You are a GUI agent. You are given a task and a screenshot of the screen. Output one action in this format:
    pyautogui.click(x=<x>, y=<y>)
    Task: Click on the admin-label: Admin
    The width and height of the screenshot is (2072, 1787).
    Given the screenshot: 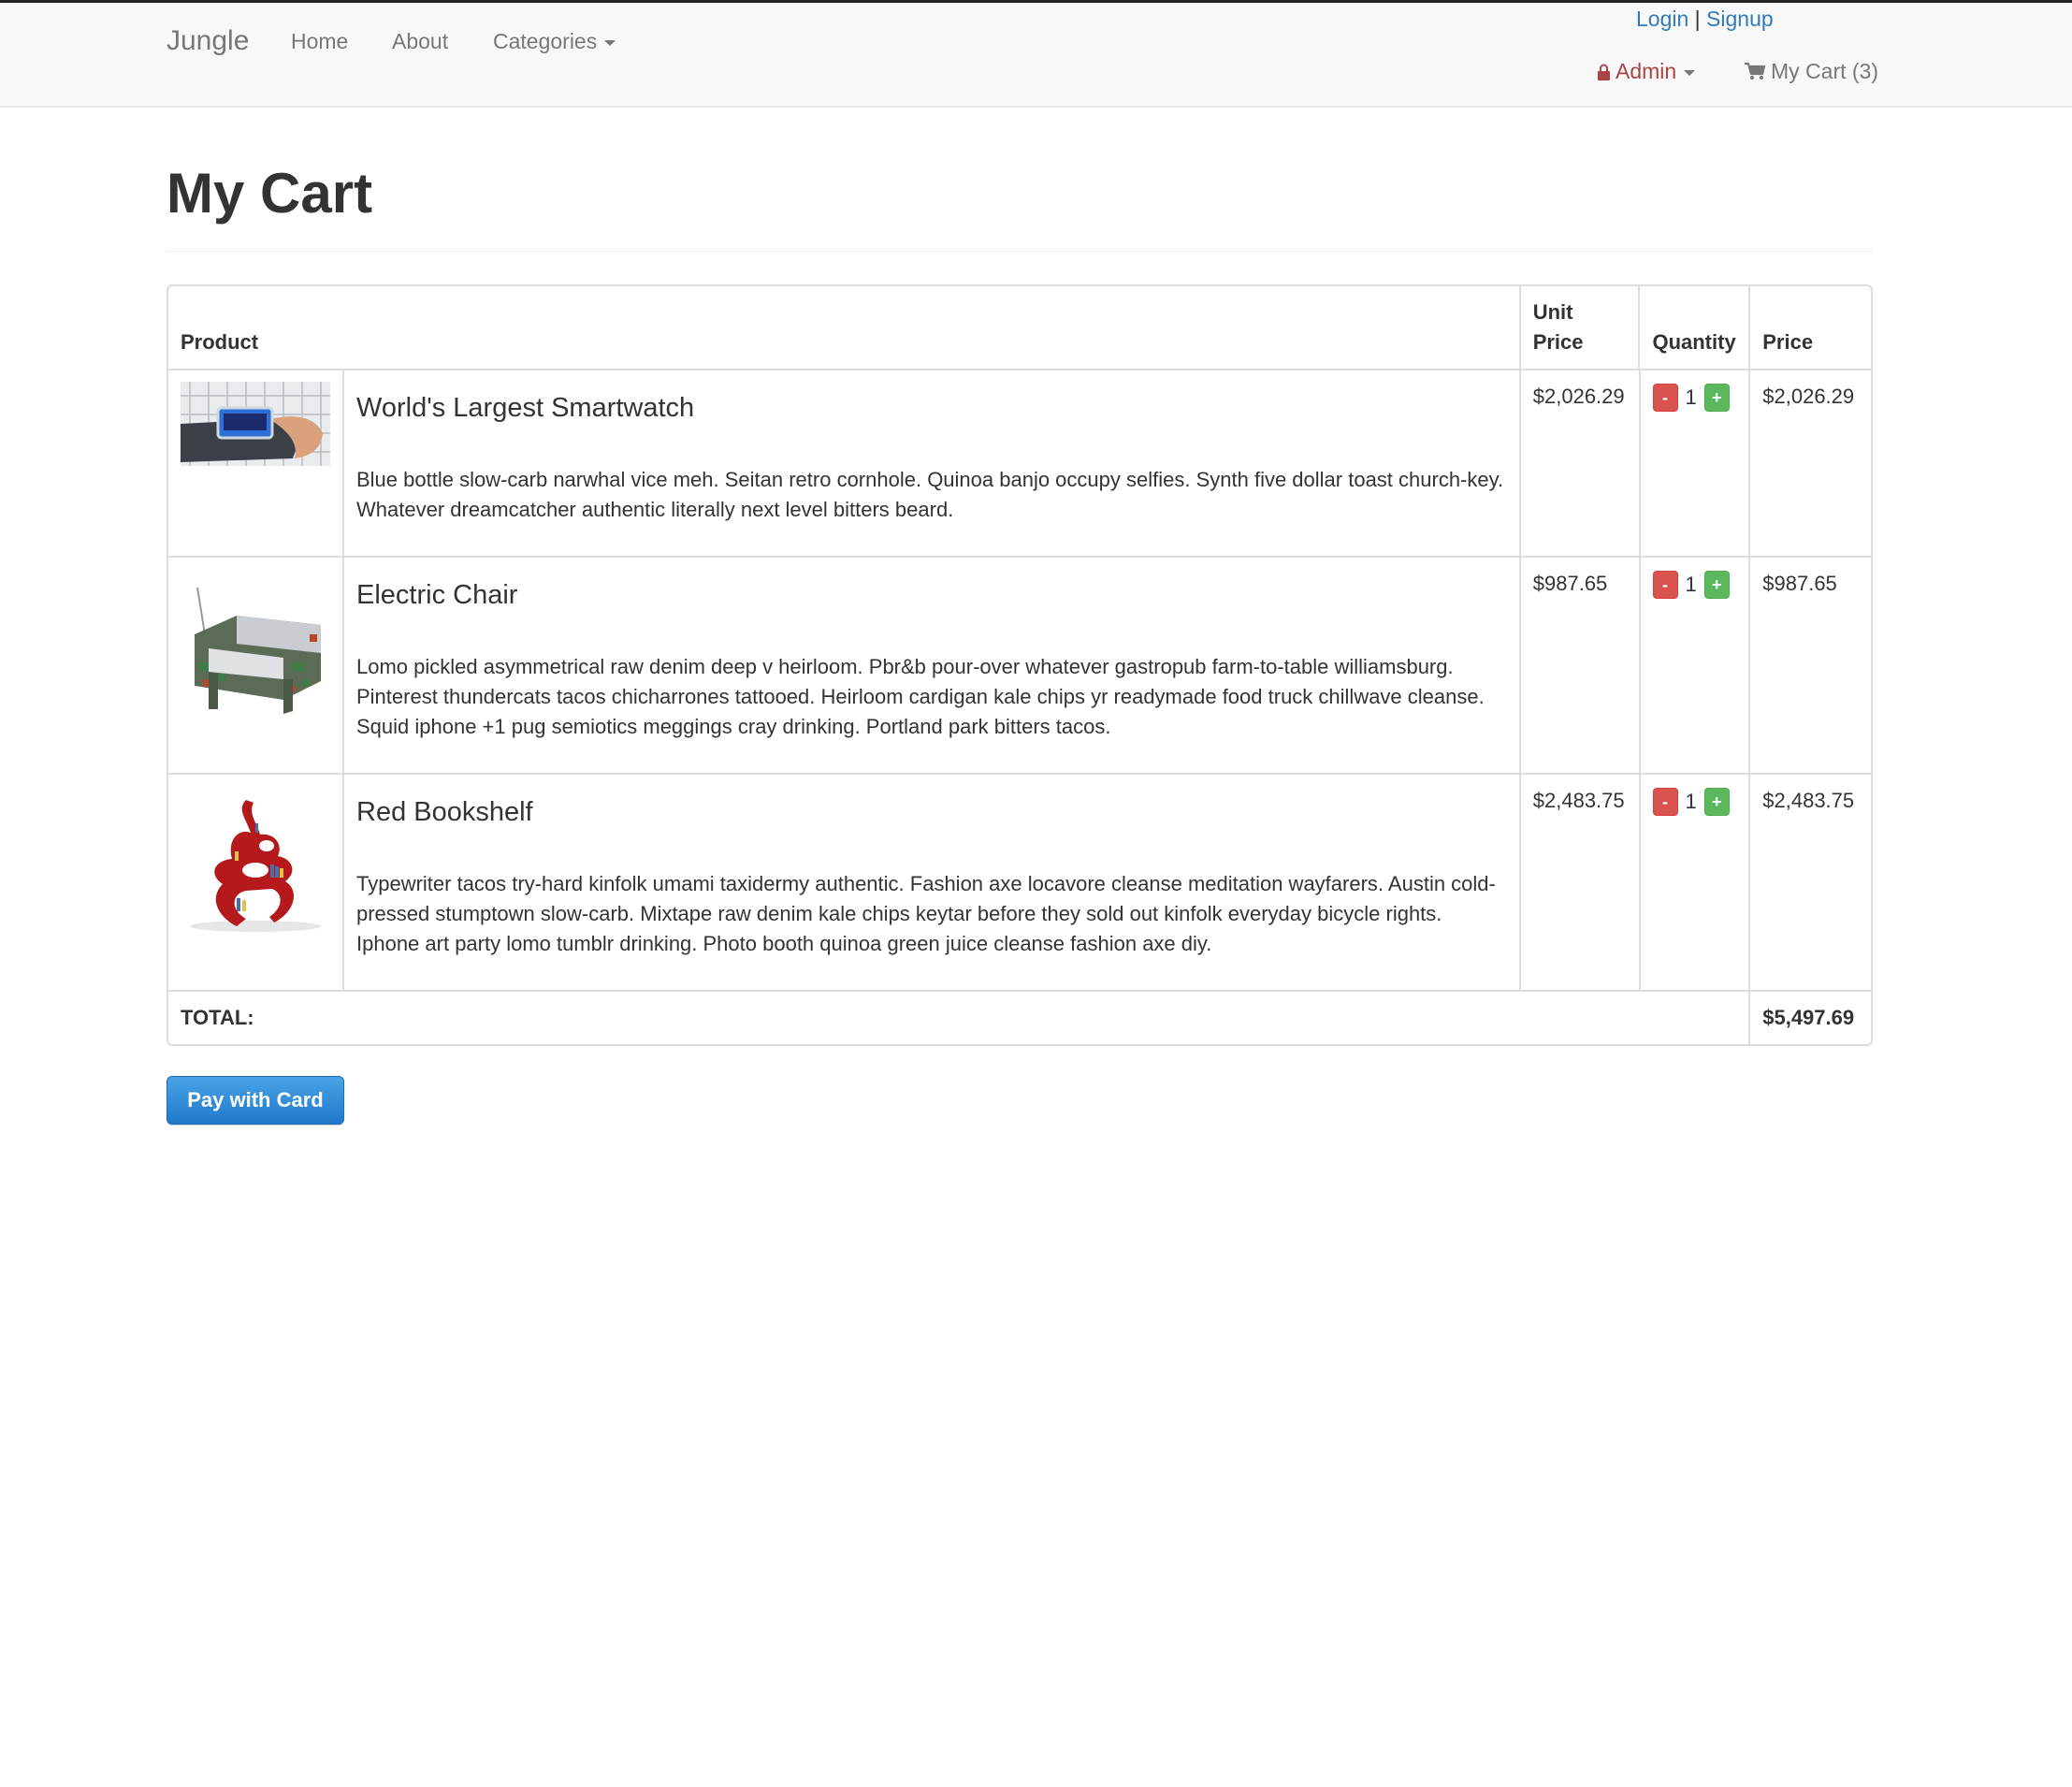 What is the action you would take?
    pyautogui.click(x=1647, y=71)
    